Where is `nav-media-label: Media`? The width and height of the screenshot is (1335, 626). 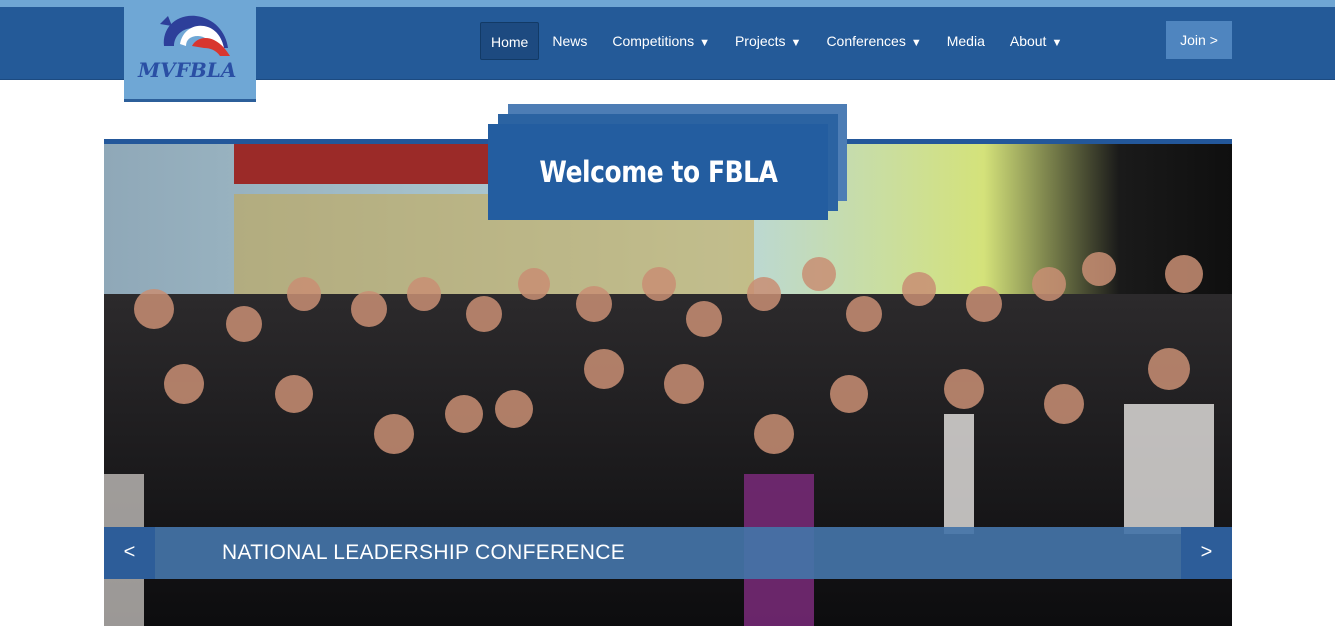
nav-media-label: Media is located at coordinates (965, 41).